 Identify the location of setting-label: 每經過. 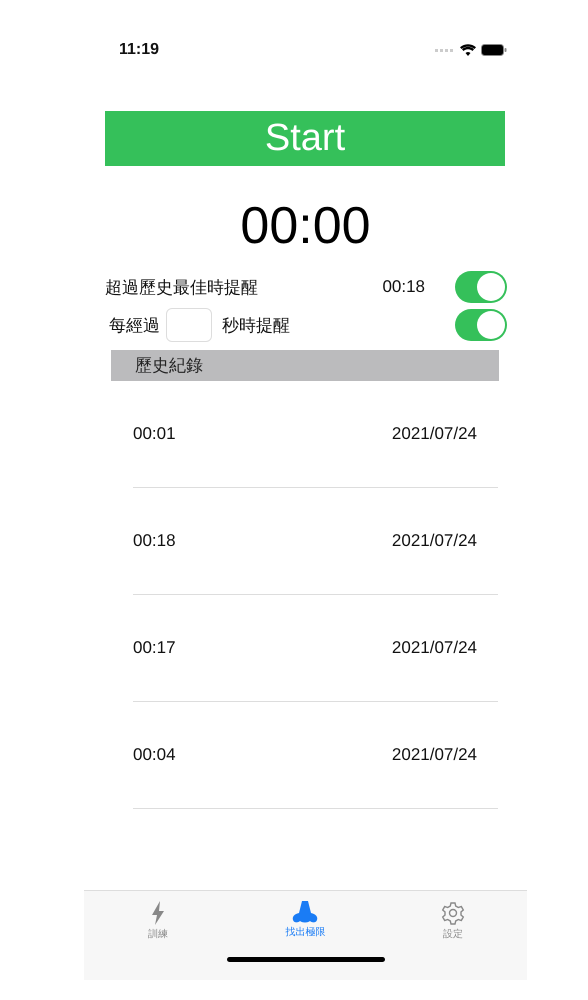
(134, 325).